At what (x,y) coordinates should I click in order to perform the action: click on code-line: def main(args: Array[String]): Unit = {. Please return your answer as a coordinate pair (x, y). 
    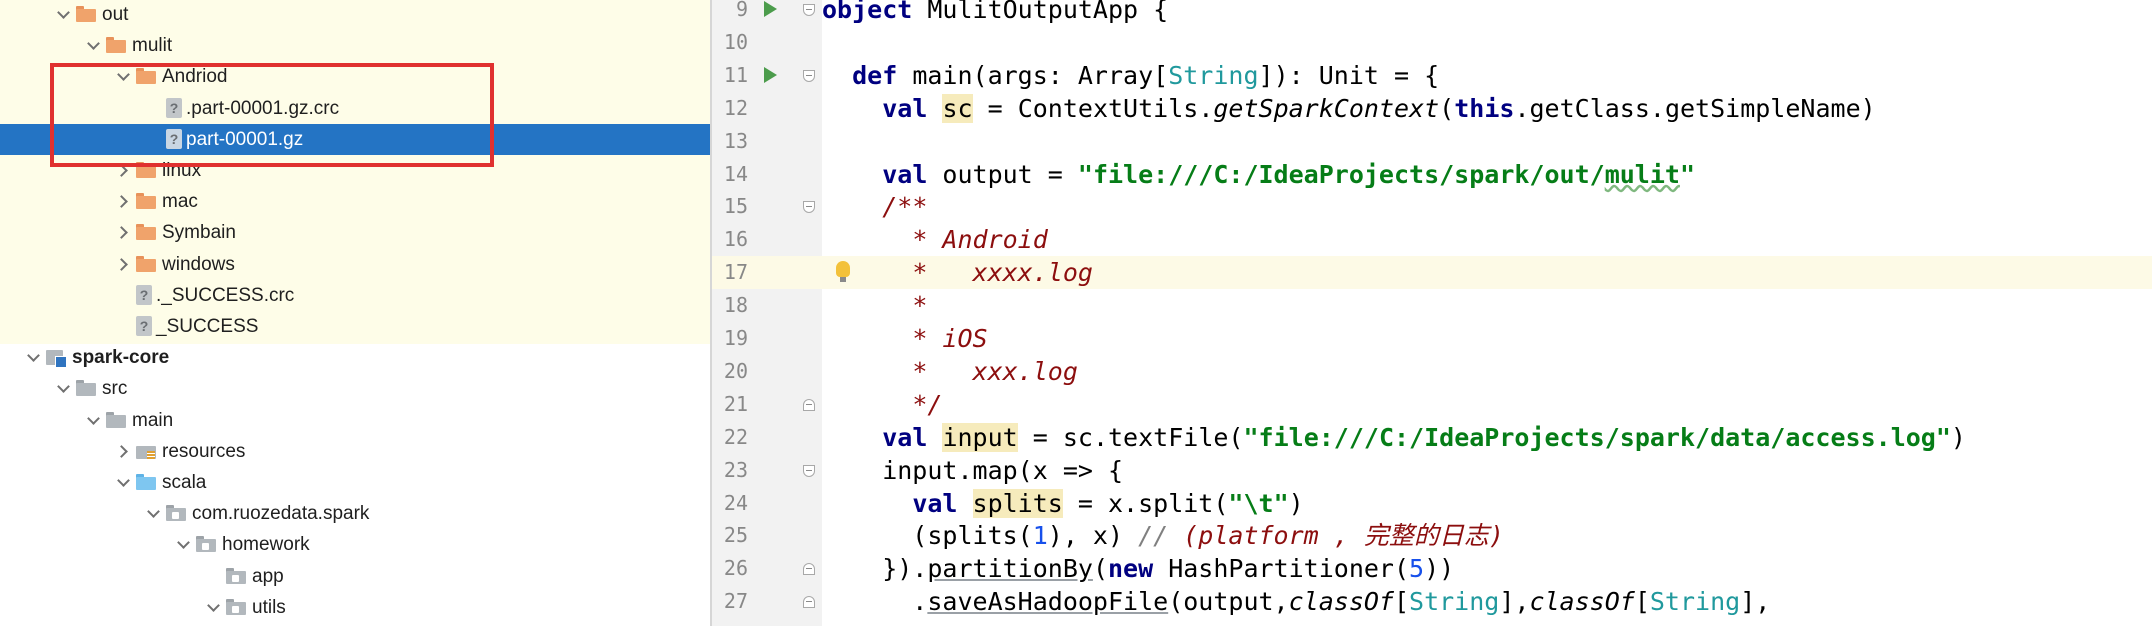
    Looking at the image, I should click on (1487, 75).